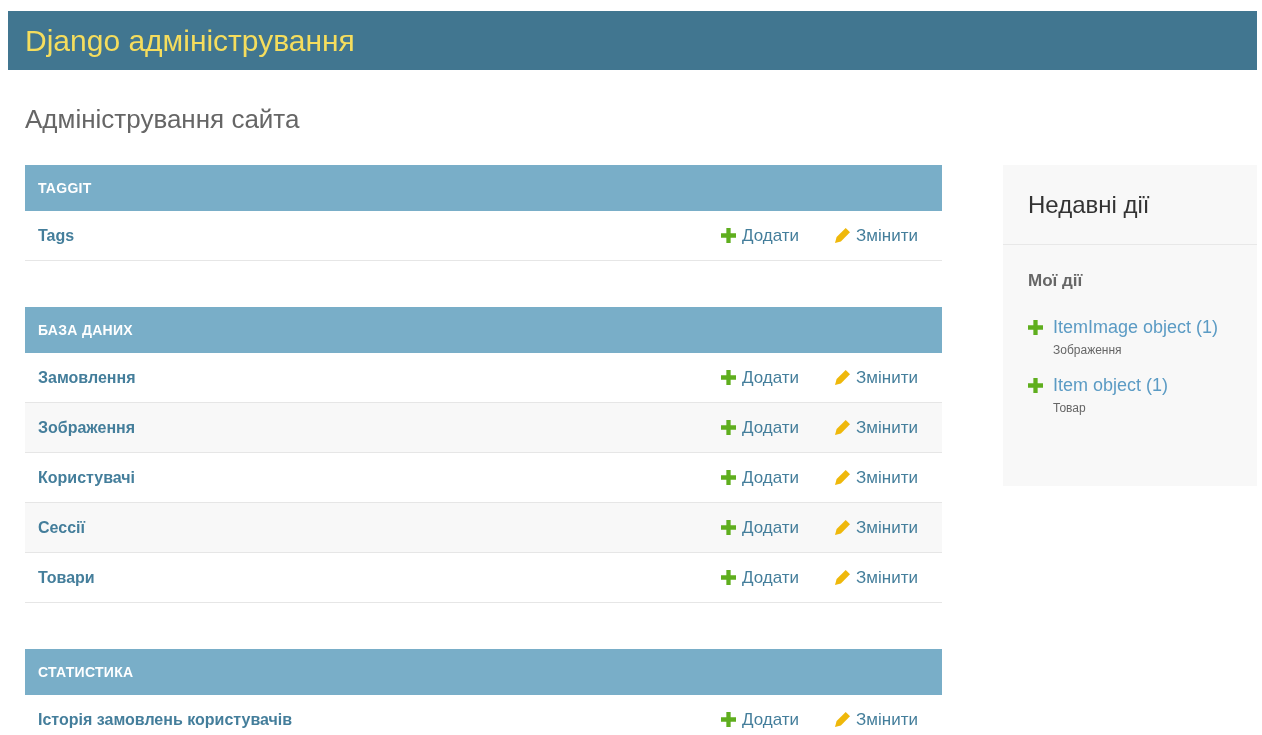 The width and height of the screenshot is (1262, 735). What do you see at coordinates (1088, 350) in the screenshot?
I see `model-name: Зображення` at bounding box center [1088, 350].